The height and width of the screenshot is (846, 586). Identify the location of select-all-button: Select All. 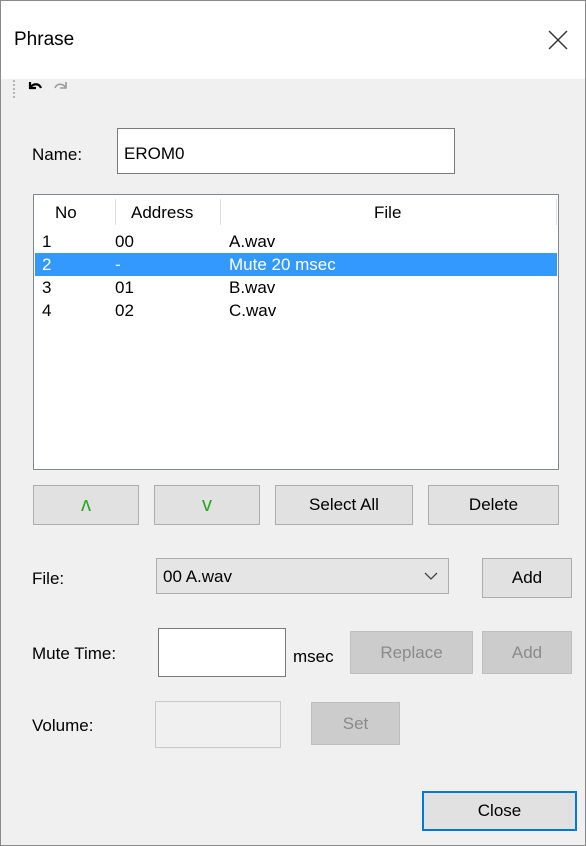
(344, 505).